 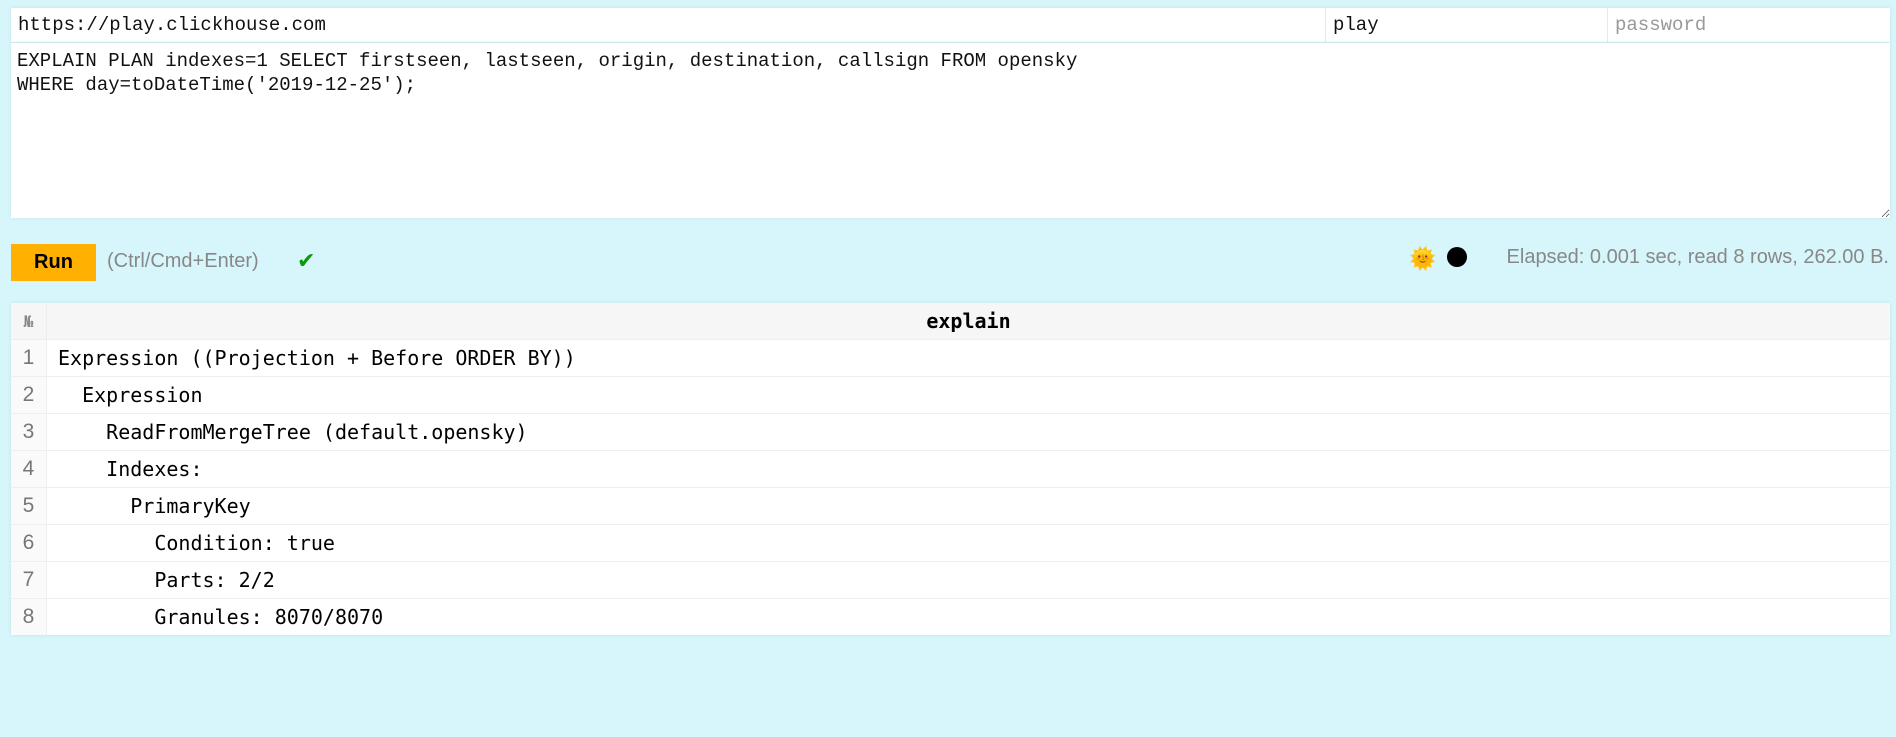 What do you see at coordinates (29, 395) in the screenshot?
I see `row-number: 2` at bounding box center [29, 395].